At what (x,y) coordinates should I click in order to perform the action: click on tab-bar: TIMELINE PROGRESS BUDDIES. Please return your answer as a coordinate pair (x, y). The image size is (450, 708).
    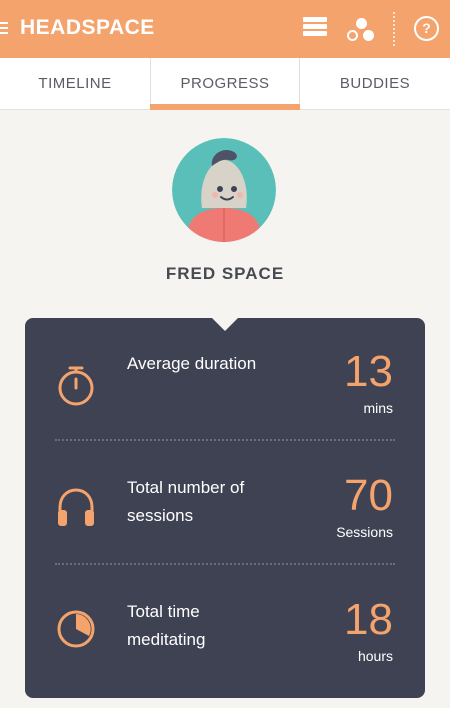
    Looking at the image, I should click on (225, 84).